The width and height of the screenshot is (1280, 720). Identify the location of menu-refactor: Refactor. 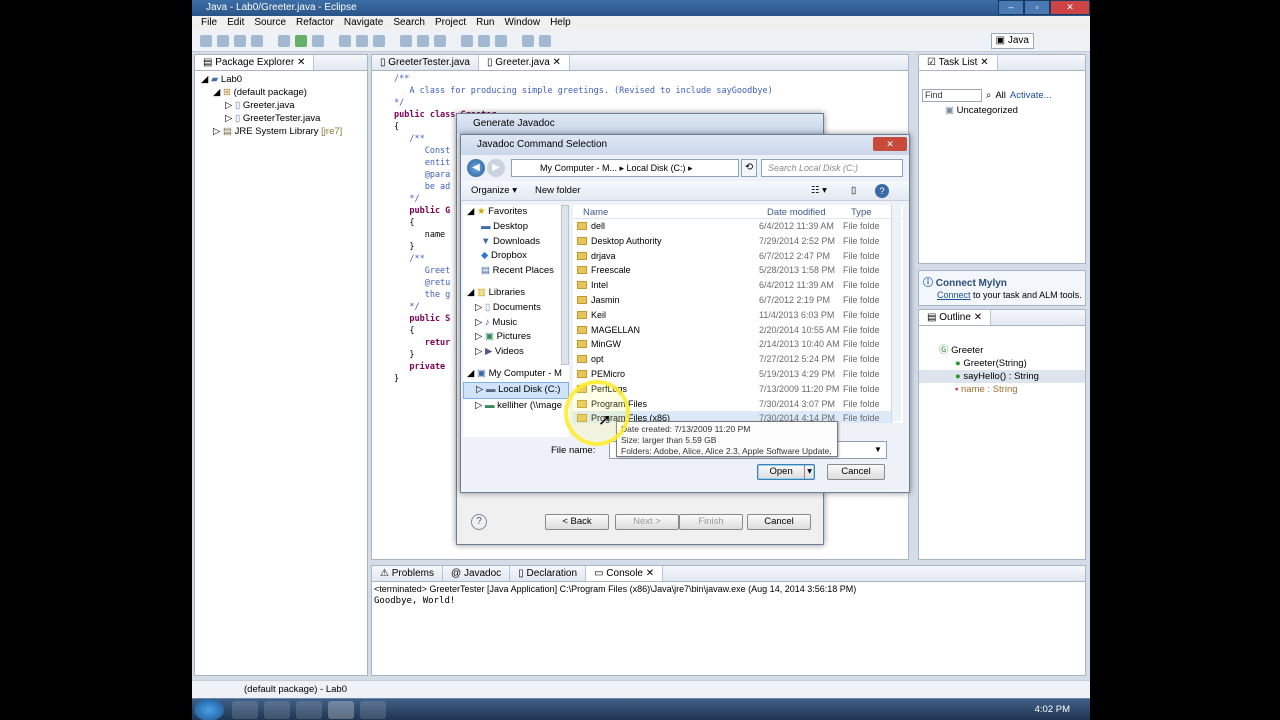
(315, 23).